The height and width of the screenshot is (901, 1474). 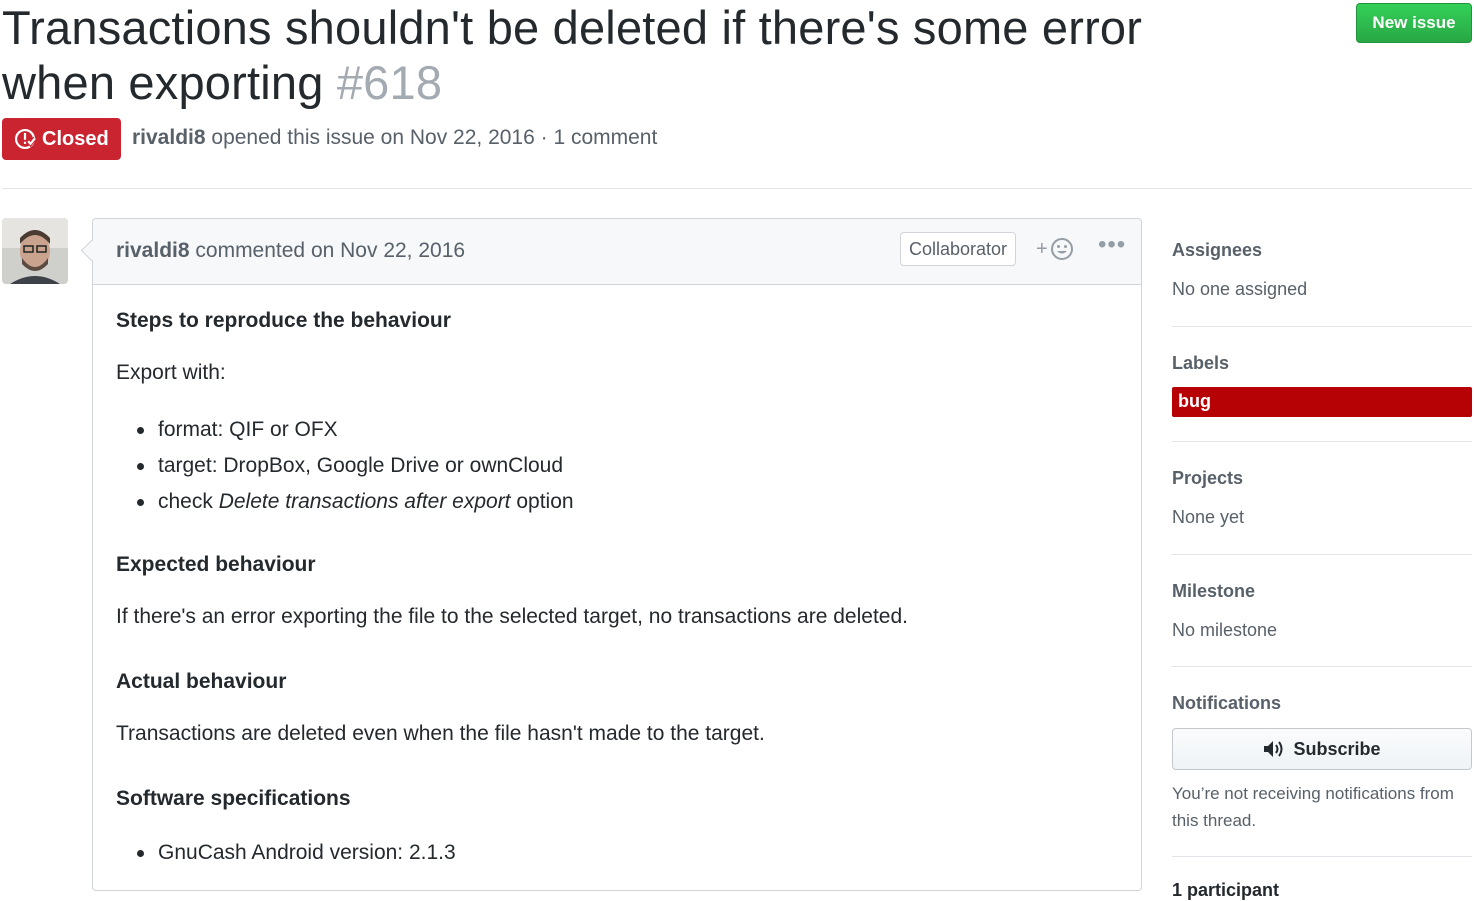 I want to click on milestone-section: Milestone No milestone, so click(x=1322, y=611).